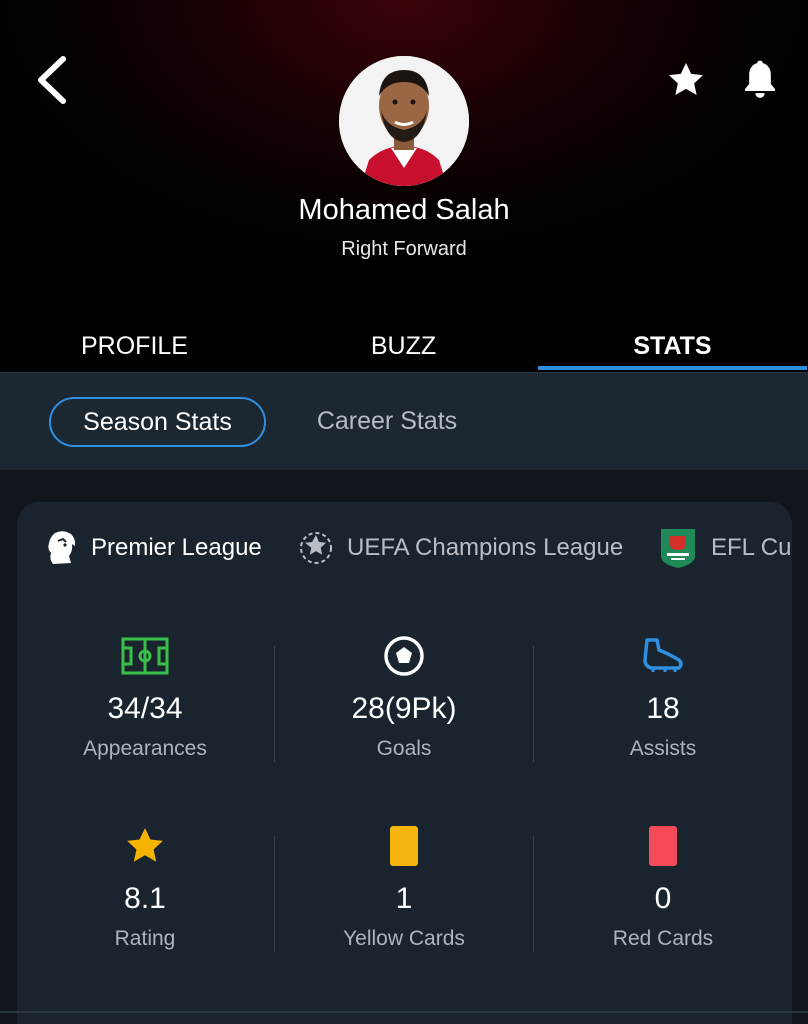  I want to click on stat-appearances: 34/34 Appearances, so click(145, 701).